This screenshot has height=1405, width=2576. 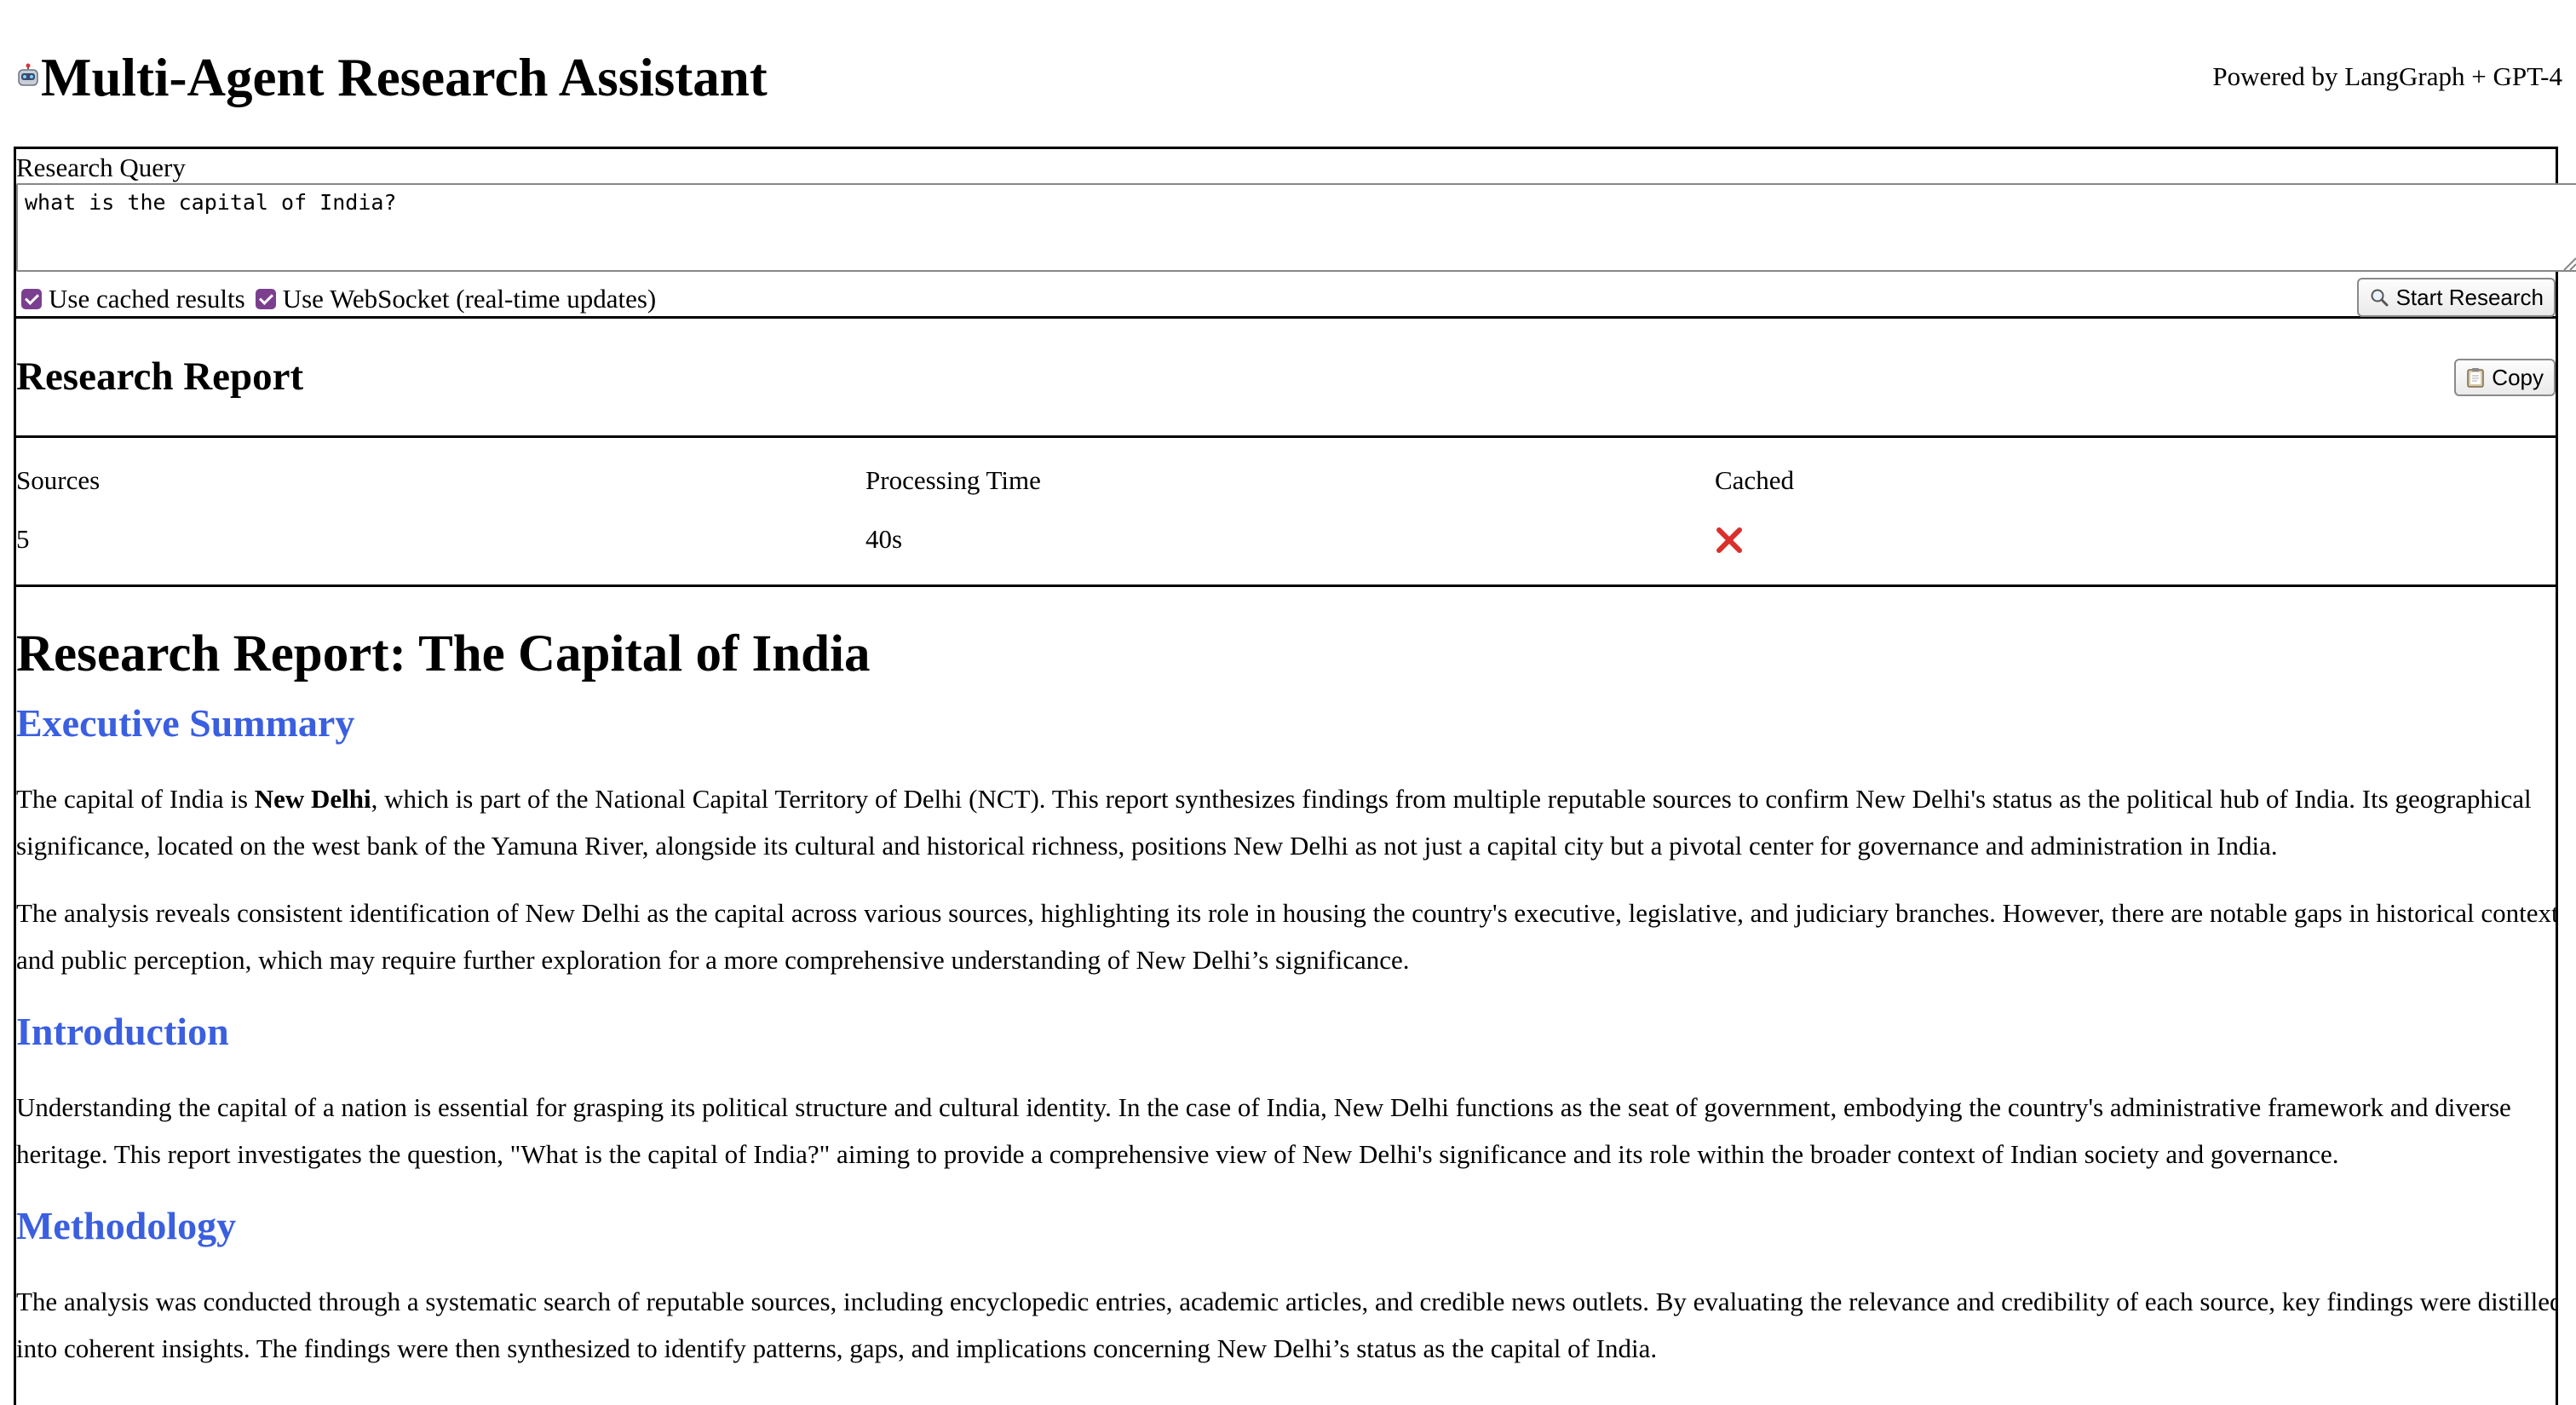 What do you see at coordinates (2518, 377) in the screenshot?
I see `copy-label: Copy` at bounding box center [2518, 377].